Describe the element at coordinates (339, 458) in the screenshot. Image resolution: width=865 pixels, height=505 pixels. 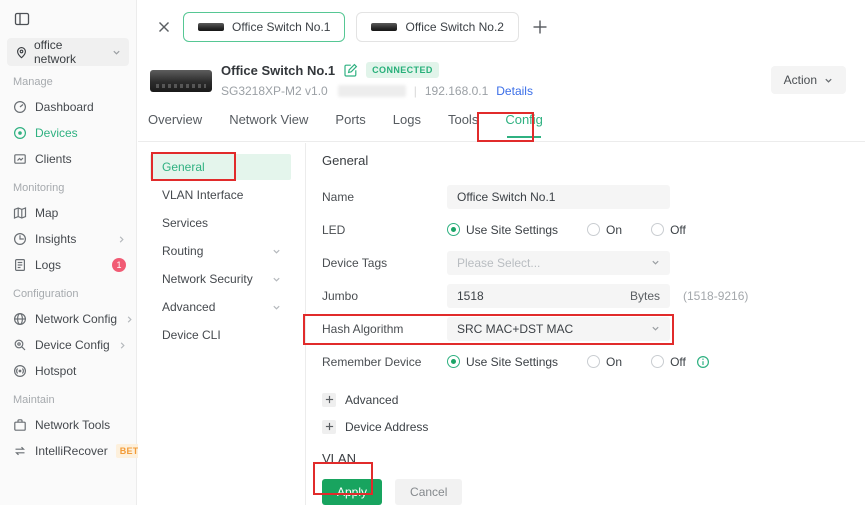
I see `vlan-section-title: VLAN` at that location.